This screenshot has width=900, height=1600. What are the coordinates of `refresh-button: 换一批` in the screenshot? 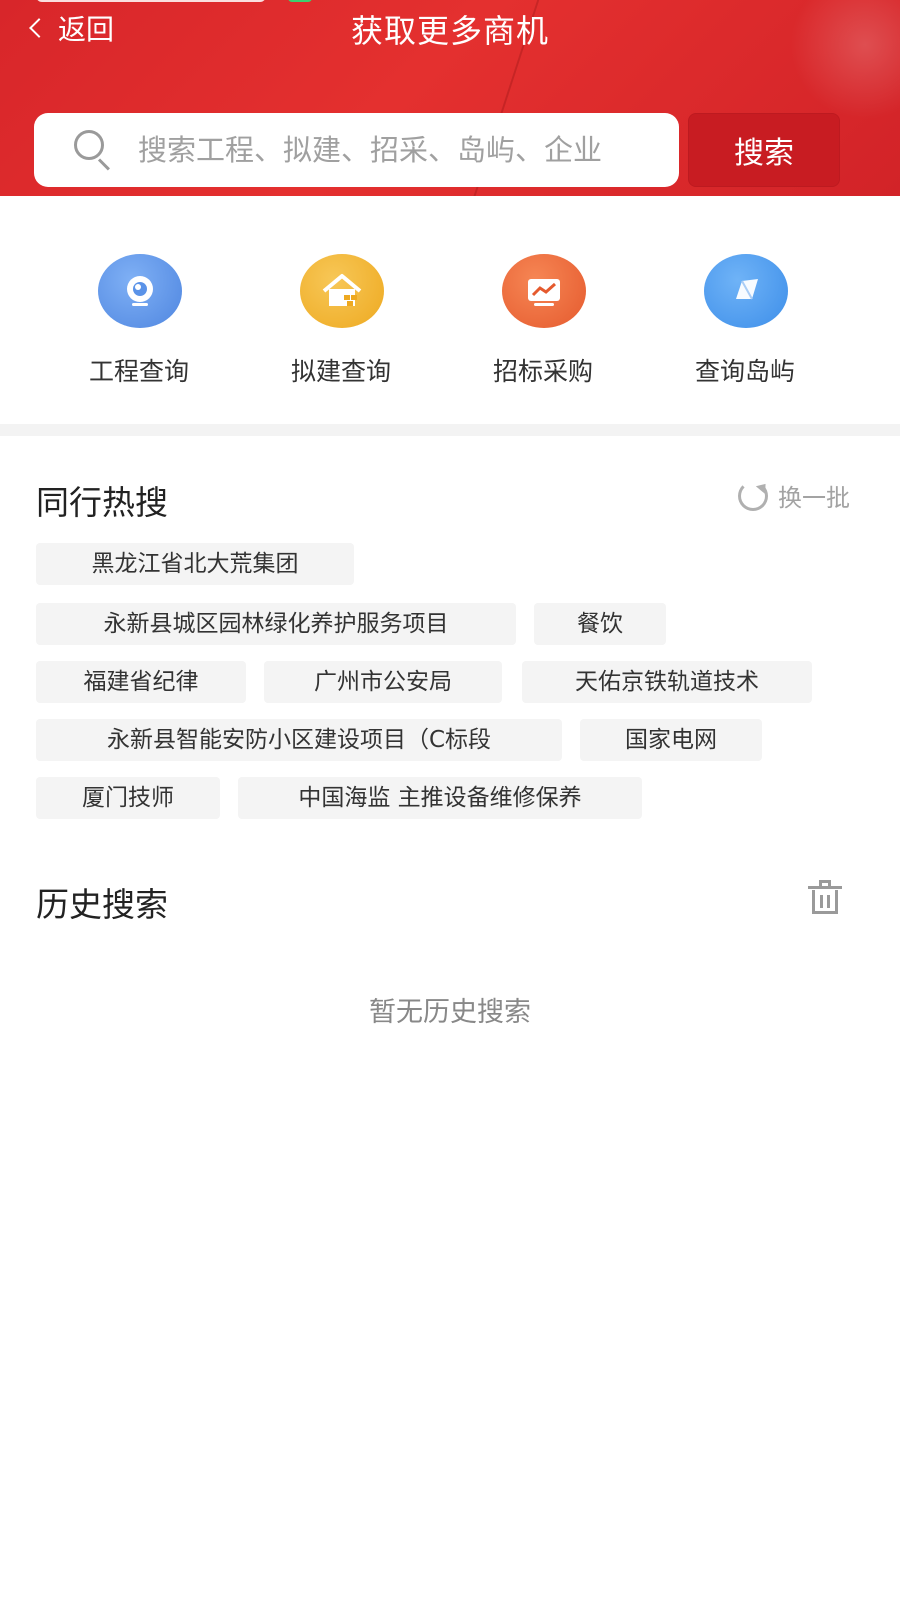 It's located at (794, 495).